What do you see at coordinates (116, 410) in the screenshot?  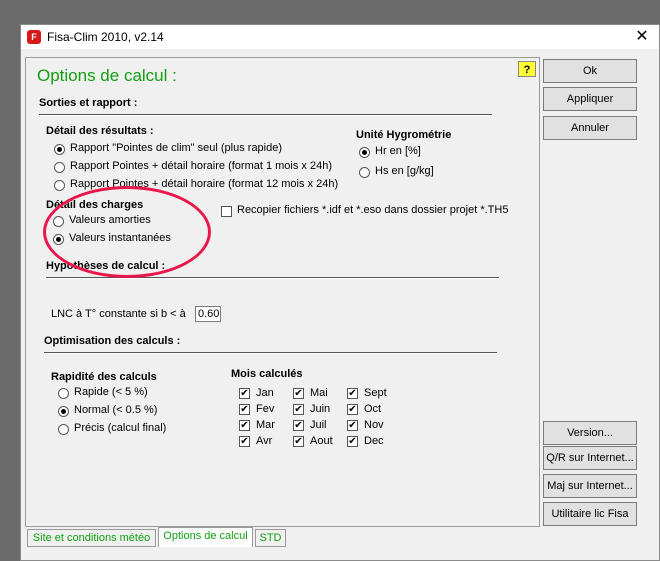 I see `rapidite-option-label: Normal (< 0.5 %)` at bounding box center [116, 410].